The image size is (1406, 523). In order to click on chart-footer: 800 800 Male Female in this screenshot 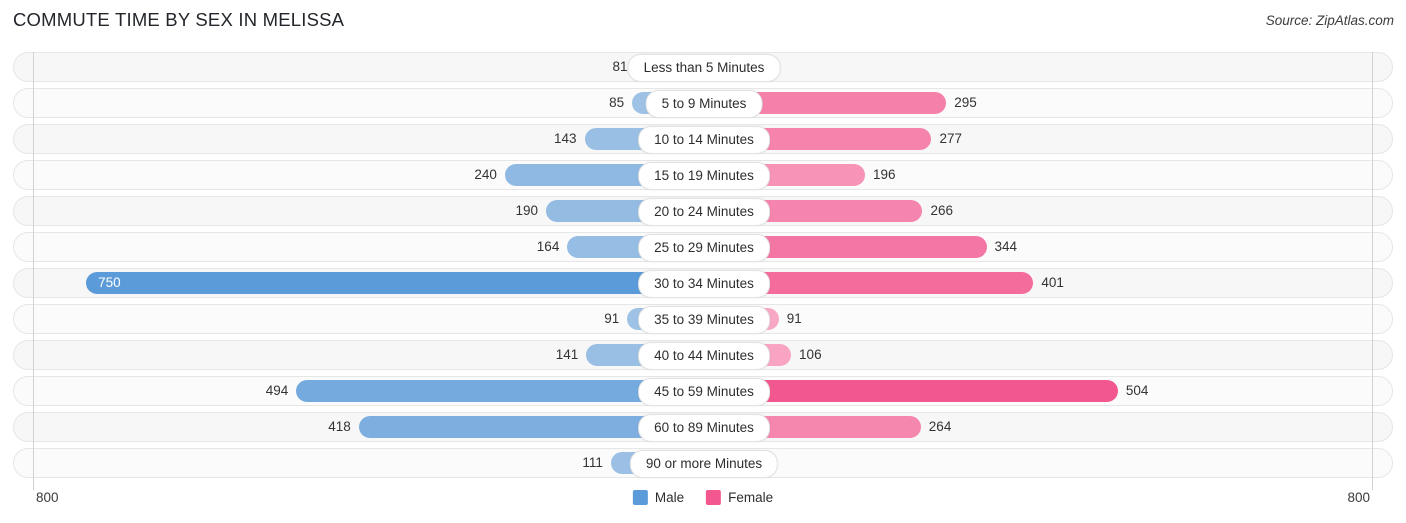, I will do `click(703, 504)`.